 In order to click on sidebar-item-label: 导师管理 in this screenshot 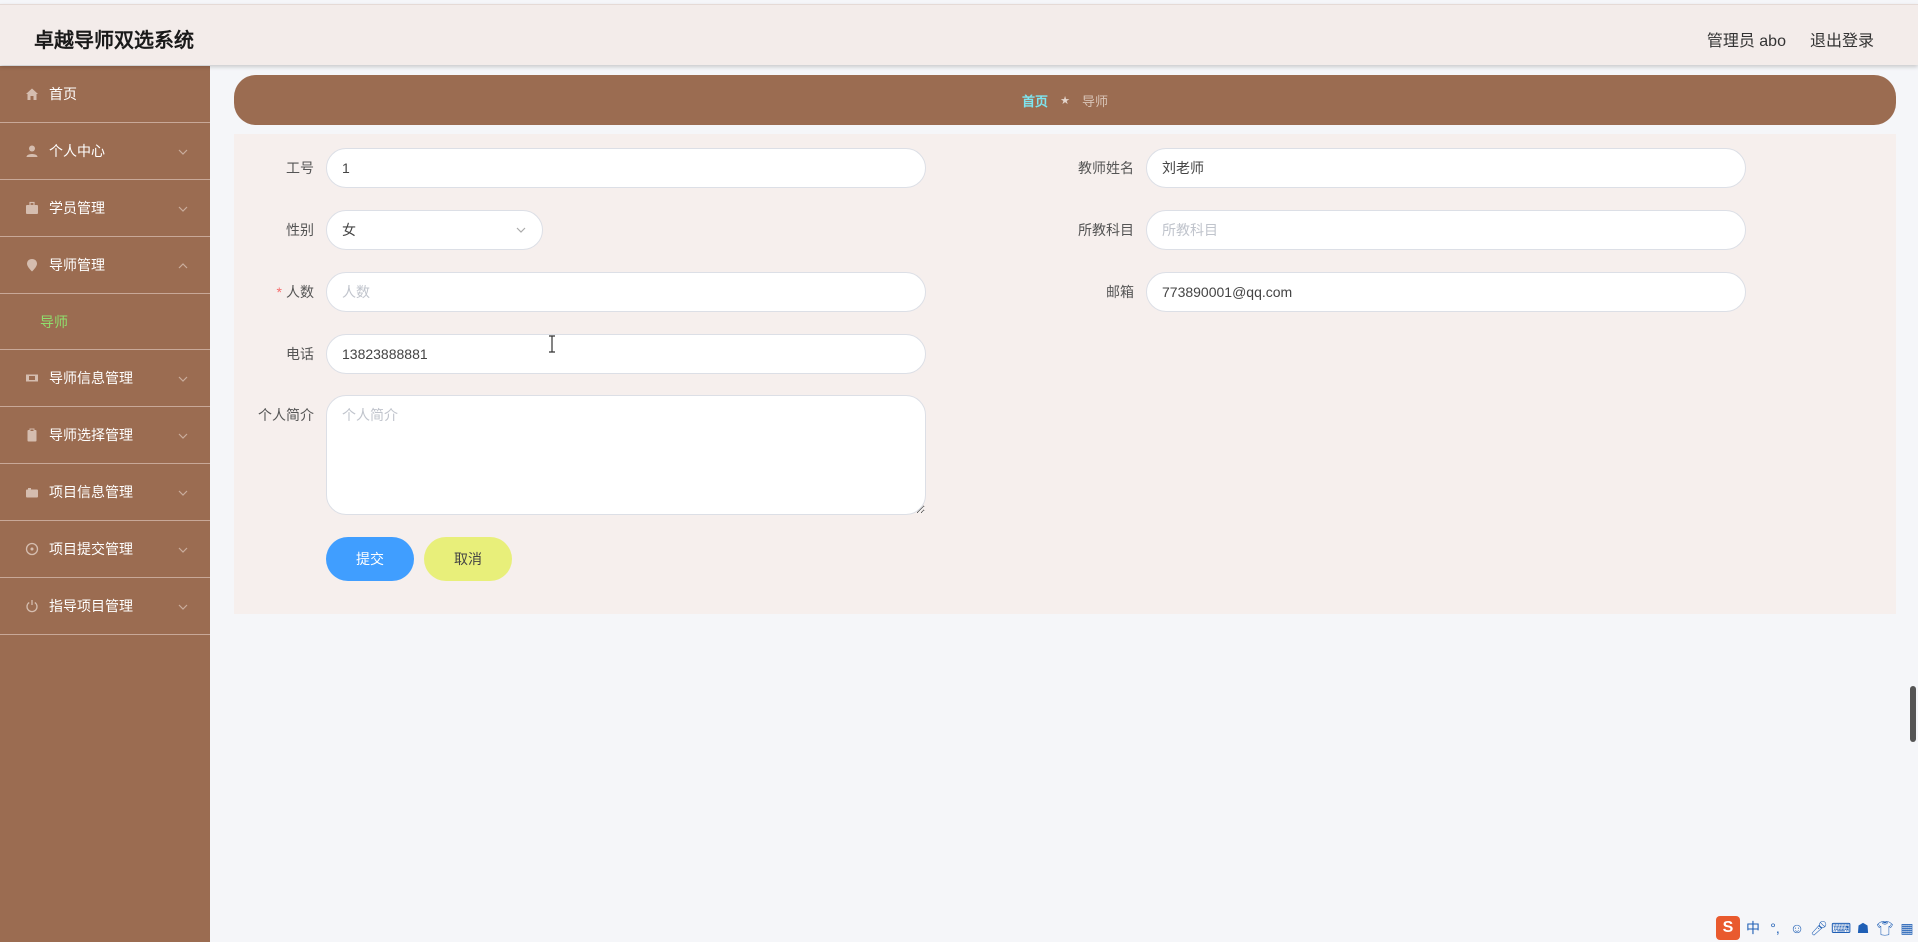, I will do `click(77, 265)`.